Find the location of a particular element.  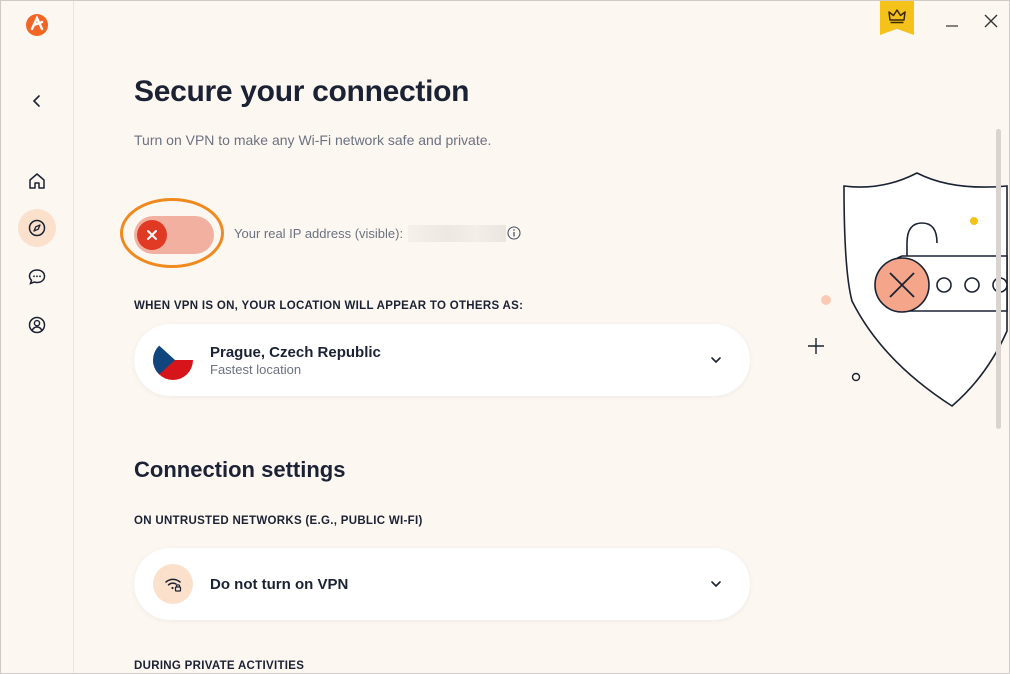

scrollbar is located at coordinates (998, 279).